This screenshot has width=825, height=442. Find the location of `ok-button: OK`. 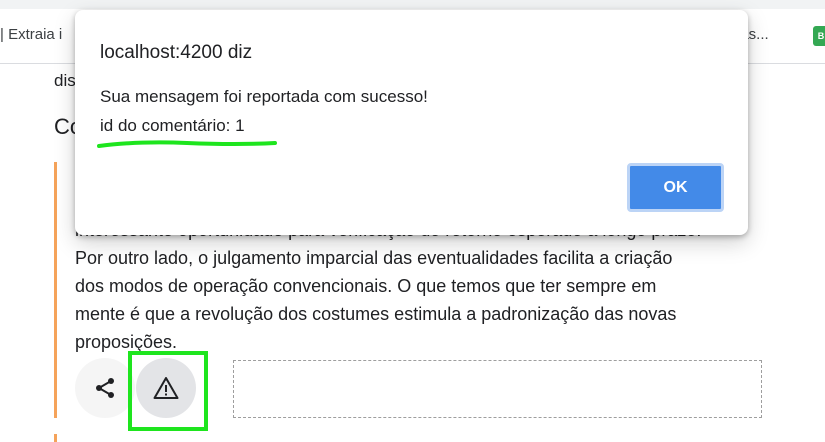

ok-button: OK is located at coordinates (675, 187).